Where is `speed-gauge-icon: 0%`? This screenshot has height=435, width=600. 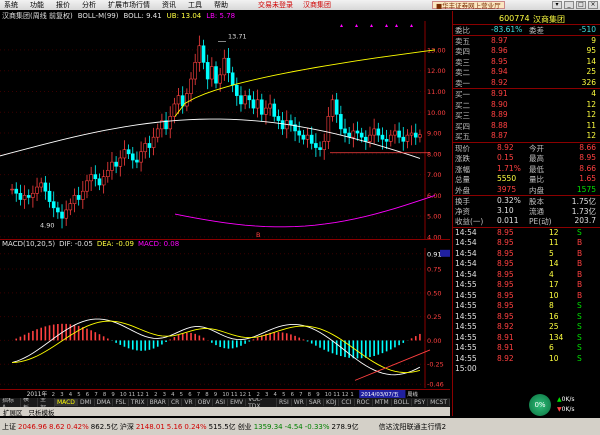
speed-gauge-icon: 0% is located at coordinates (540, 405).